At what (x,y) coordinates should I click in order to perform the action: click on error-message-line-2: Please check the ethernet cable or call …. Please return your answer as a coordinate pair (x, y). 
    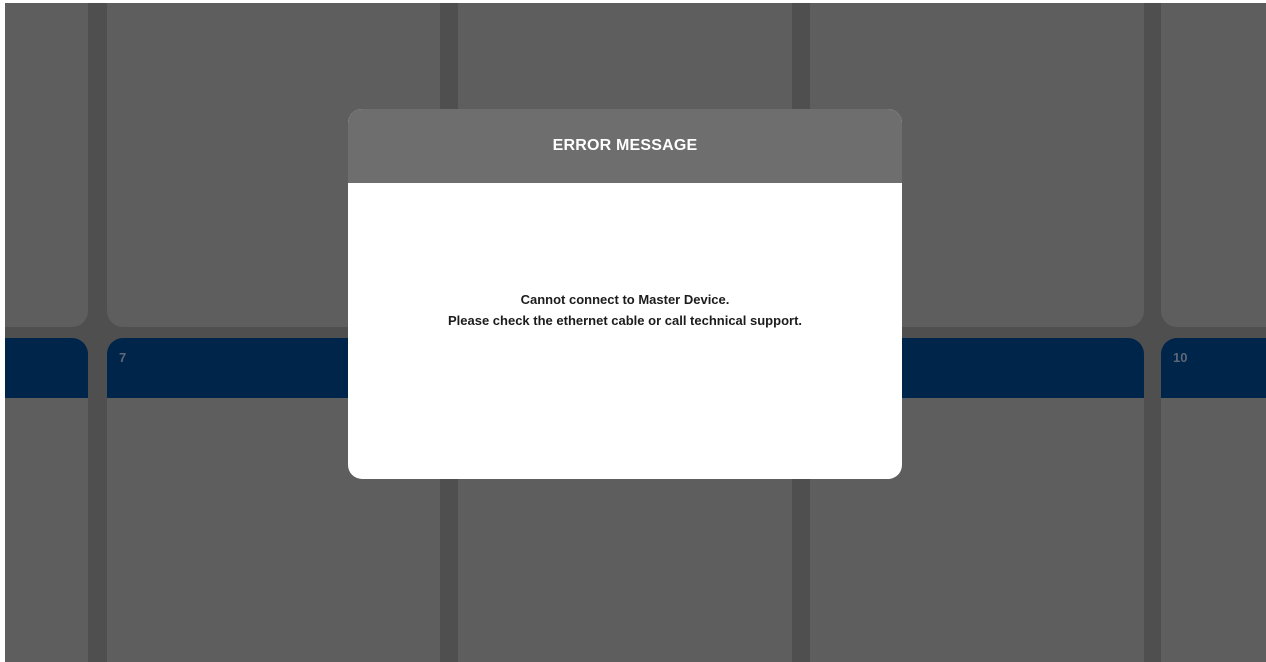
    Looking at the image, I should click on (625, 320).